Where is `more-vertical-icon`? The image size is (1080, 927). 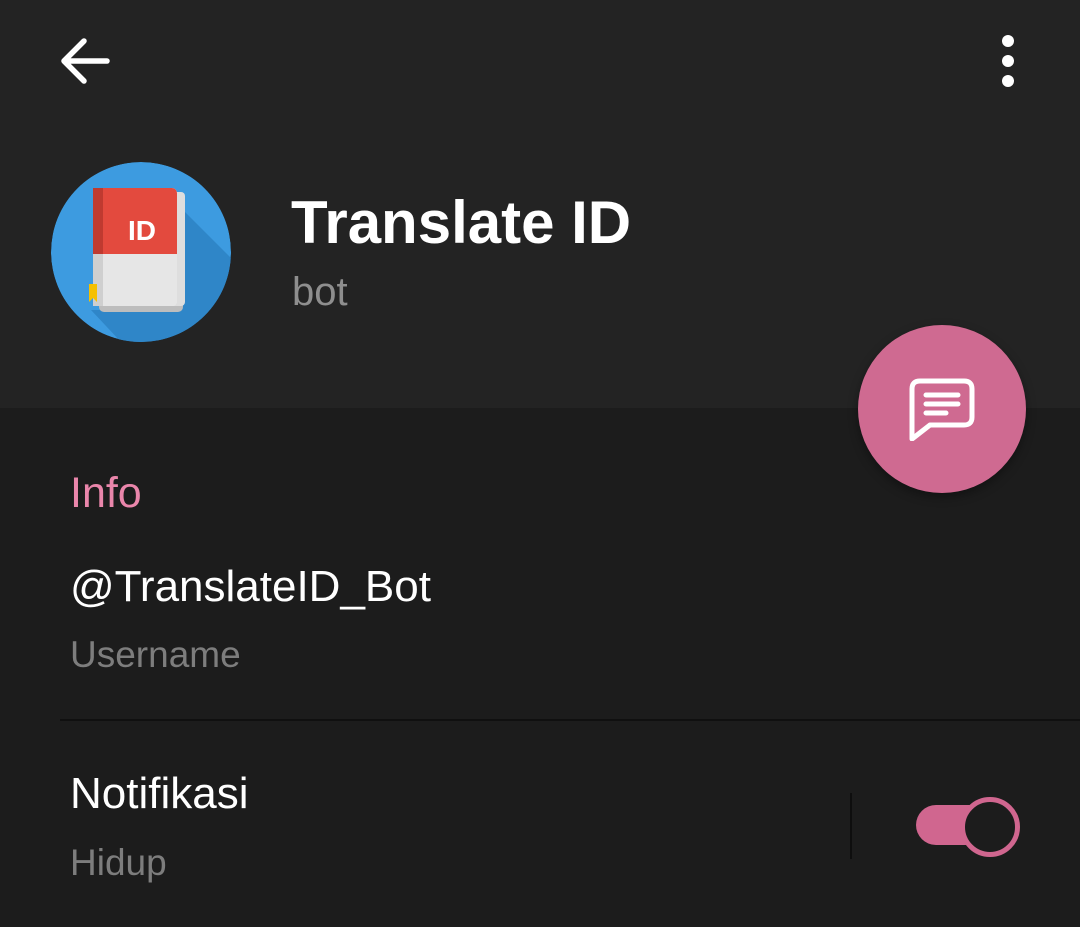 more-vertical-icon is located at coordinates (1008, 61).